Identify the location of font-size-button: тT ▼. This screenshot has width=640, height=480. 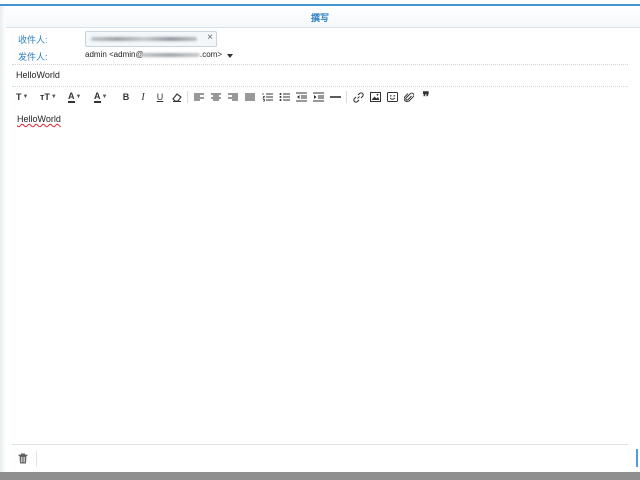
(48, 97).